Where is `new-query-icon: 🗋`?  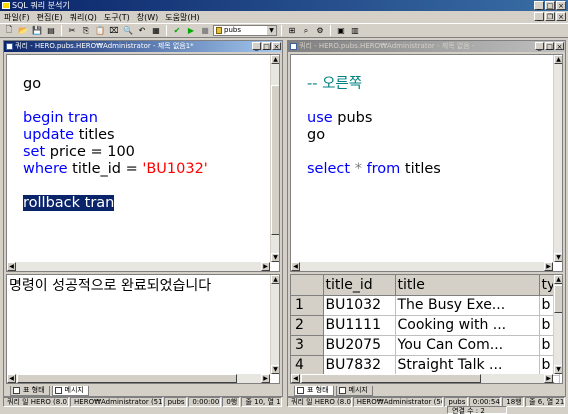 new-query-icon: 🗋 is located at coordinates (9, 31).